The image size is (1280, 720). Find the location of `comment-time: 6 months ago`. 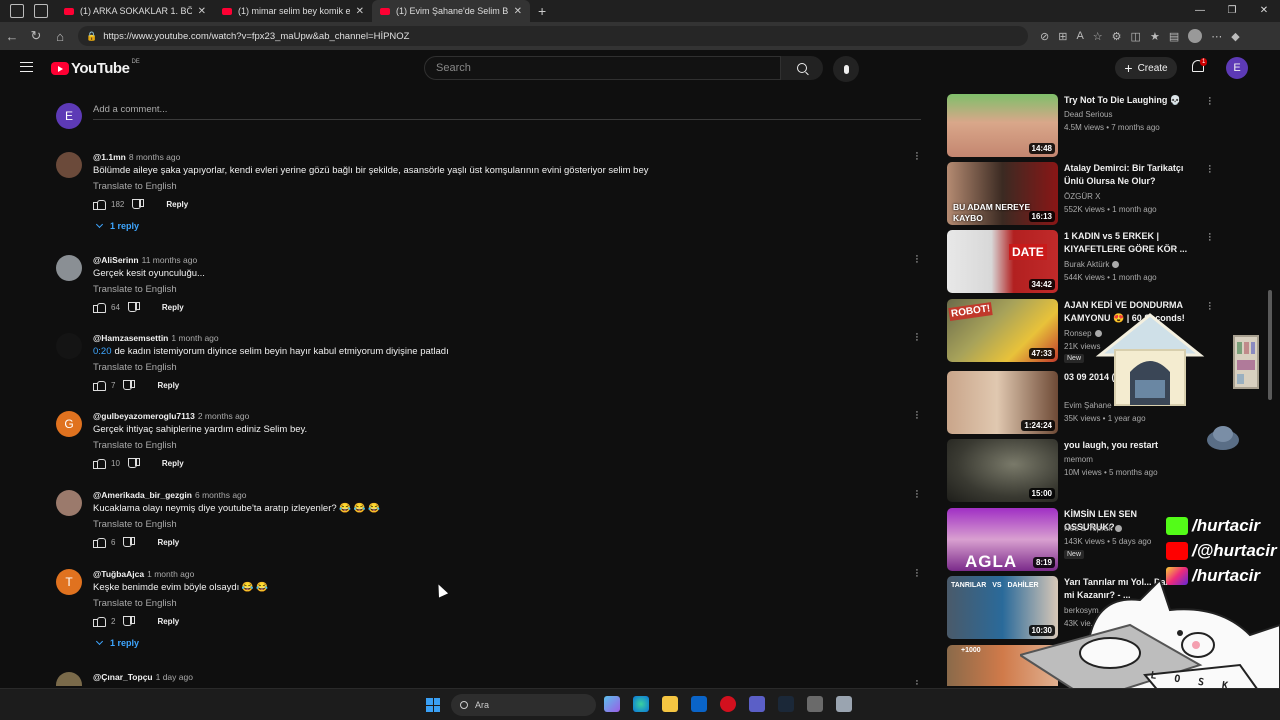

comment-time: 6 months ago is located at coordinates (221, 495).